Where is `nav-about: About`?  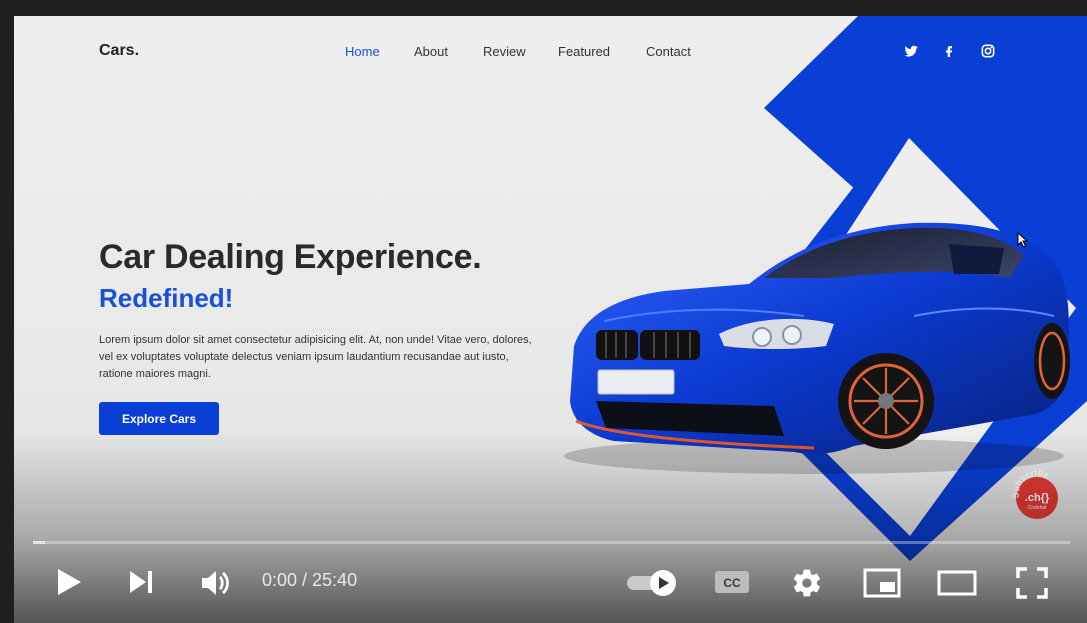 nav-about: About is located at coordinates (431, 51).